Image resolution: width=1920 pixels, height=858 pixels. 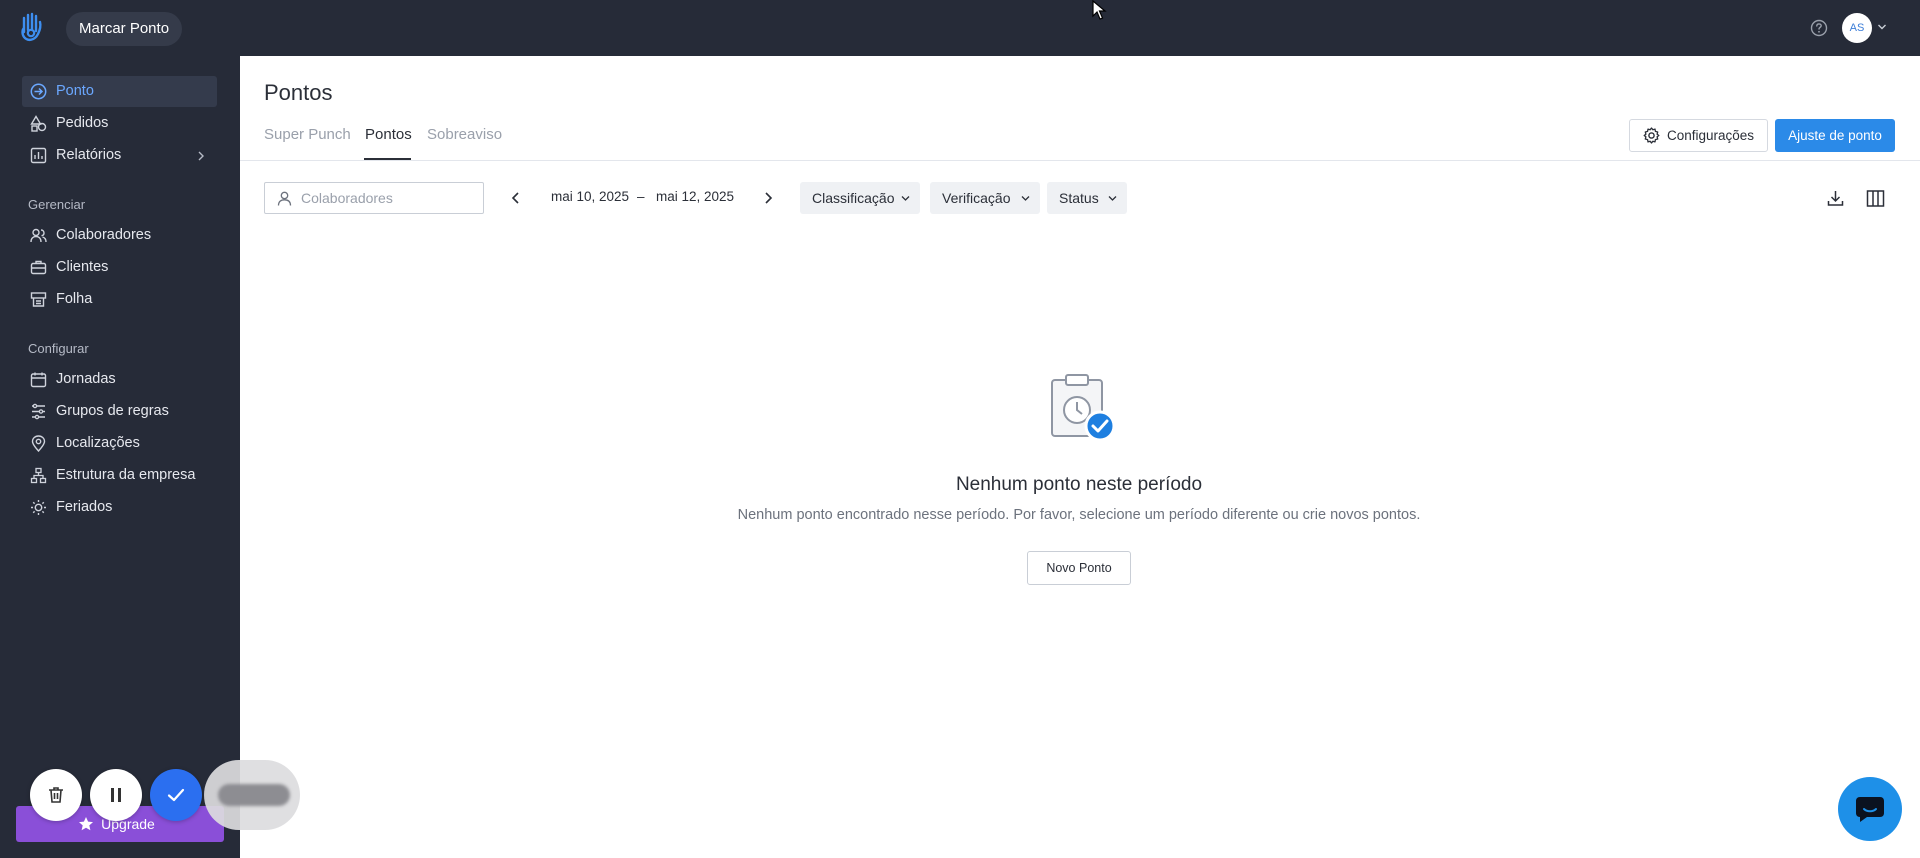 What do you see at coordinates (38, 91) in the screenshot?
I see `arrow-circle-icon` at bounding box center [38, 91].